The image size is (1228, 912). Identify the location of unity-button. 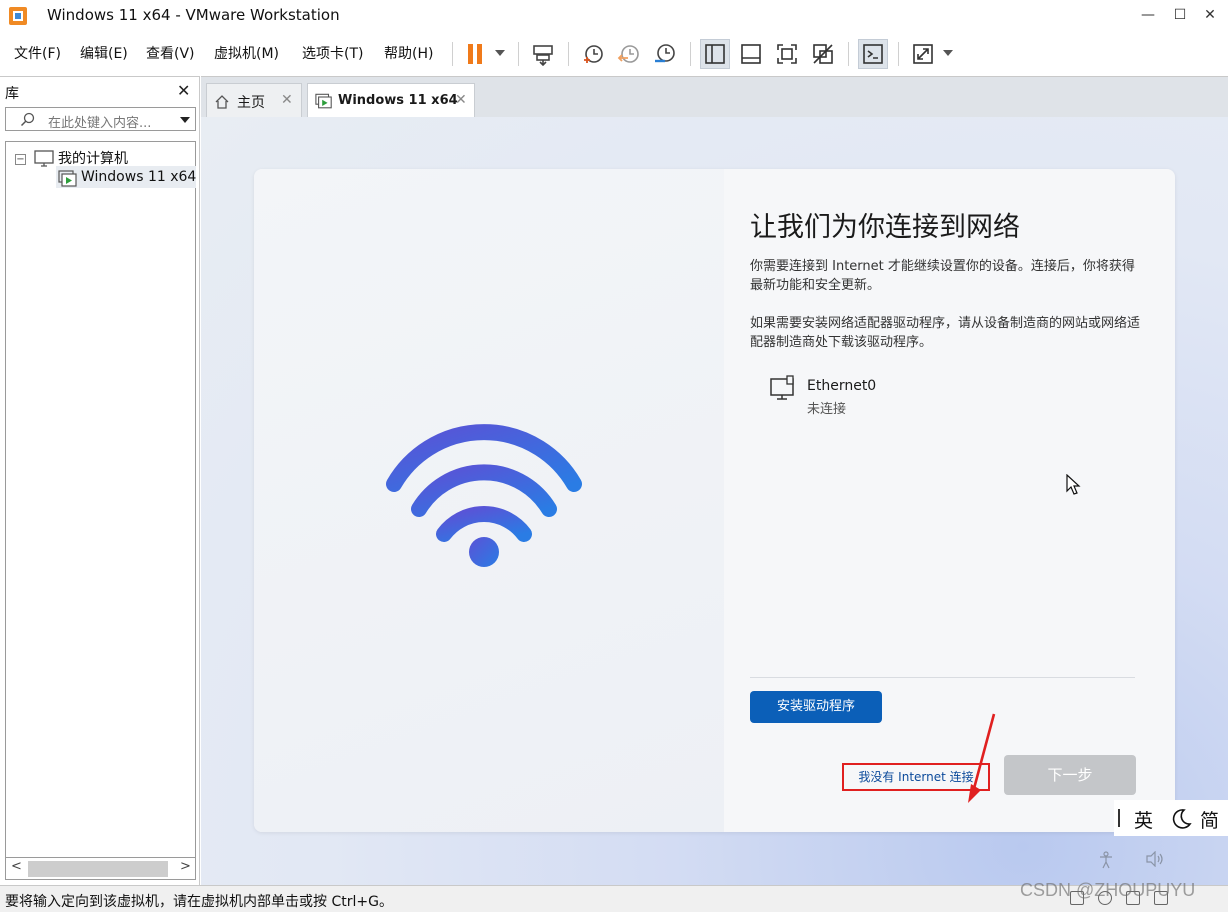
(823, 54).